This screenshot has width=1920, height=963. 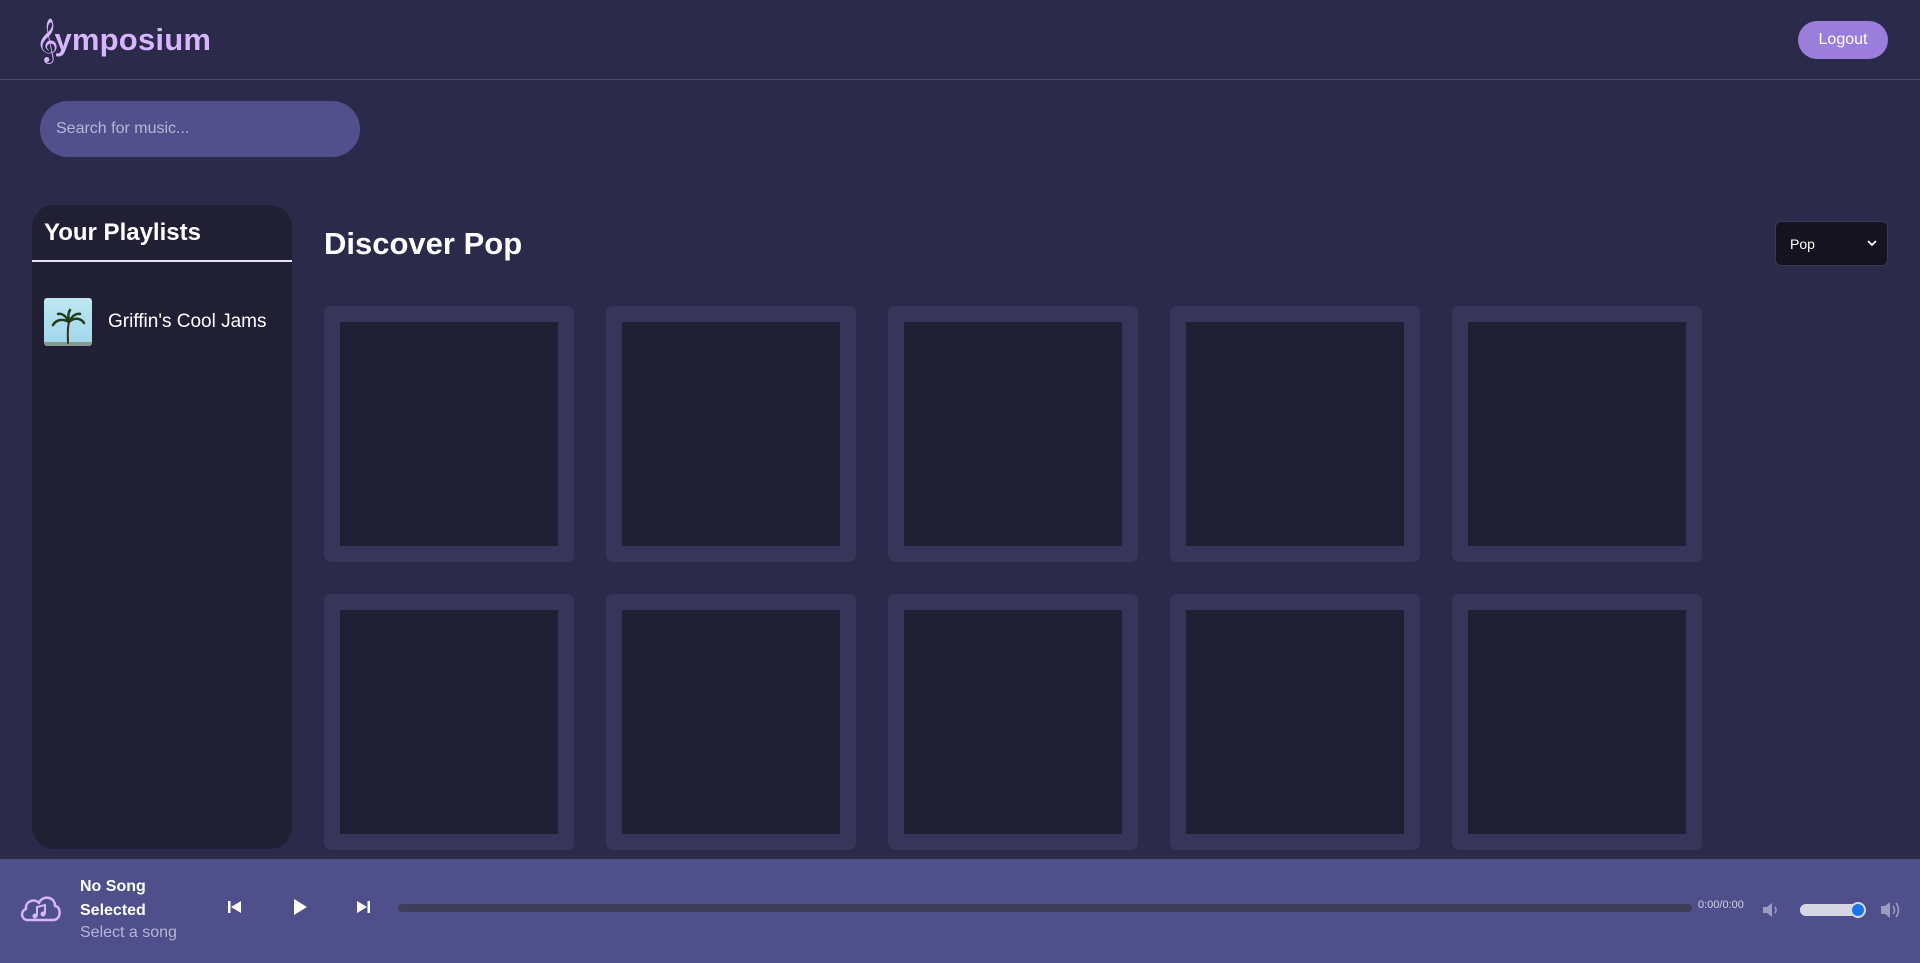 I want to click on playlist-item: Griffin's Cool Jams, so click(x=155, y=322).